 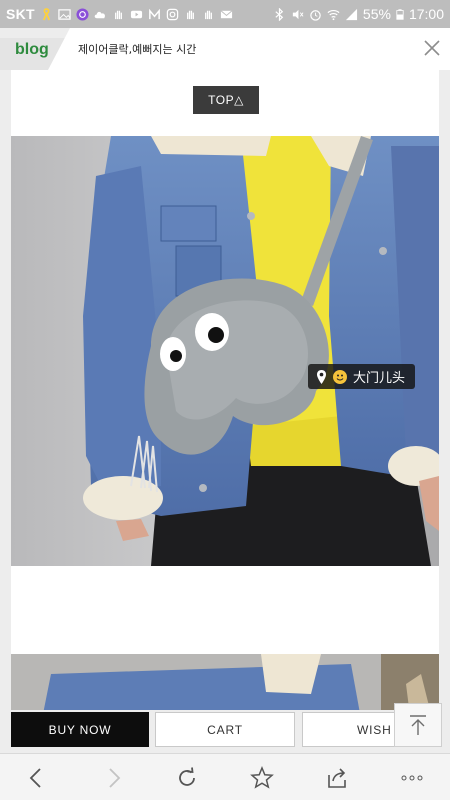 What do you see at coordinates (64, 14) in the screenshot?
I see `gallery-icon` at bounding box center [64, 14].